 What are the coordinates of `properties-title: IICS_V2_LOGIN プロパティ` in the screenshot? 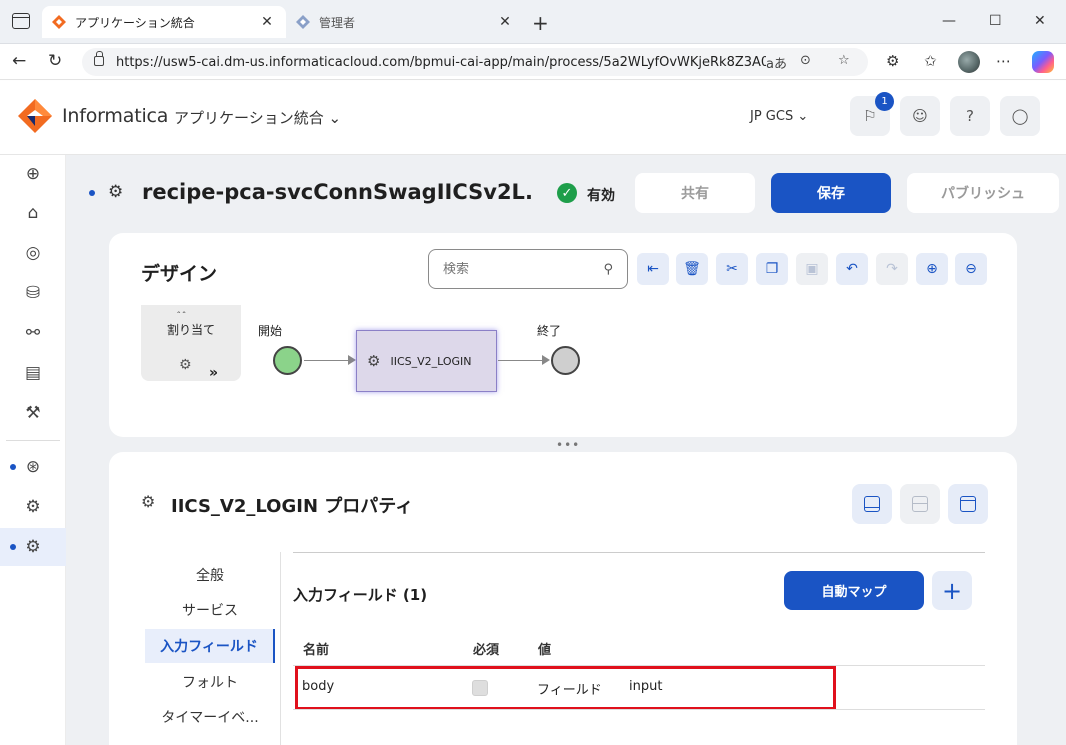 It's located at (292, 506).